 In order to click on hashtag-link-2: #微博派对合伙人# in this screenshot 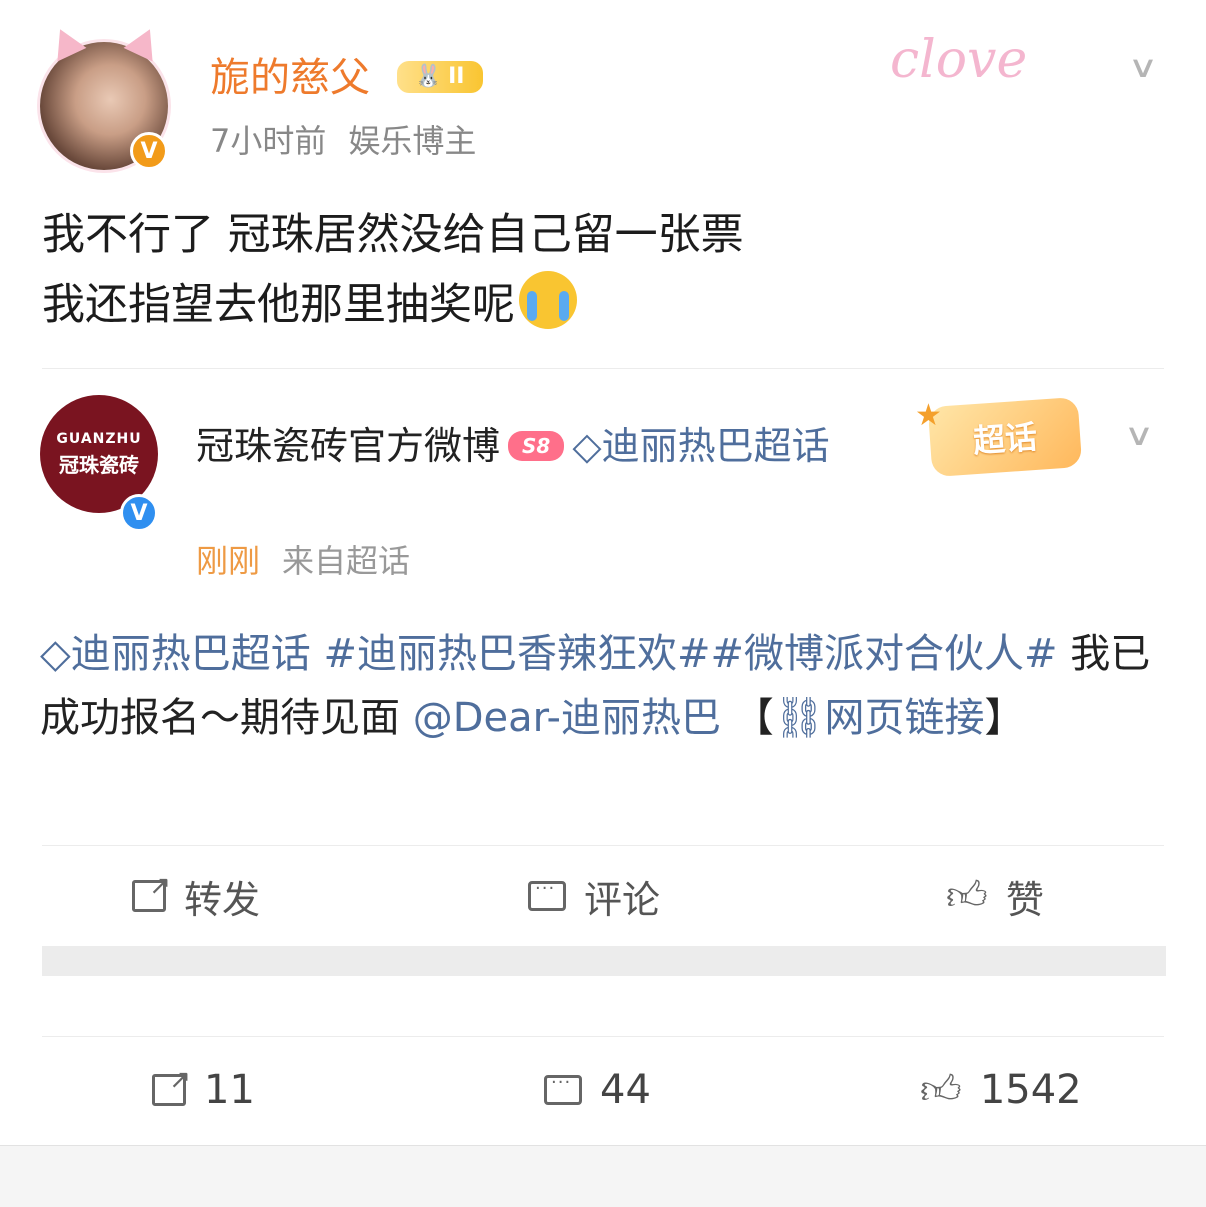, I will do `click(884, 654)`.